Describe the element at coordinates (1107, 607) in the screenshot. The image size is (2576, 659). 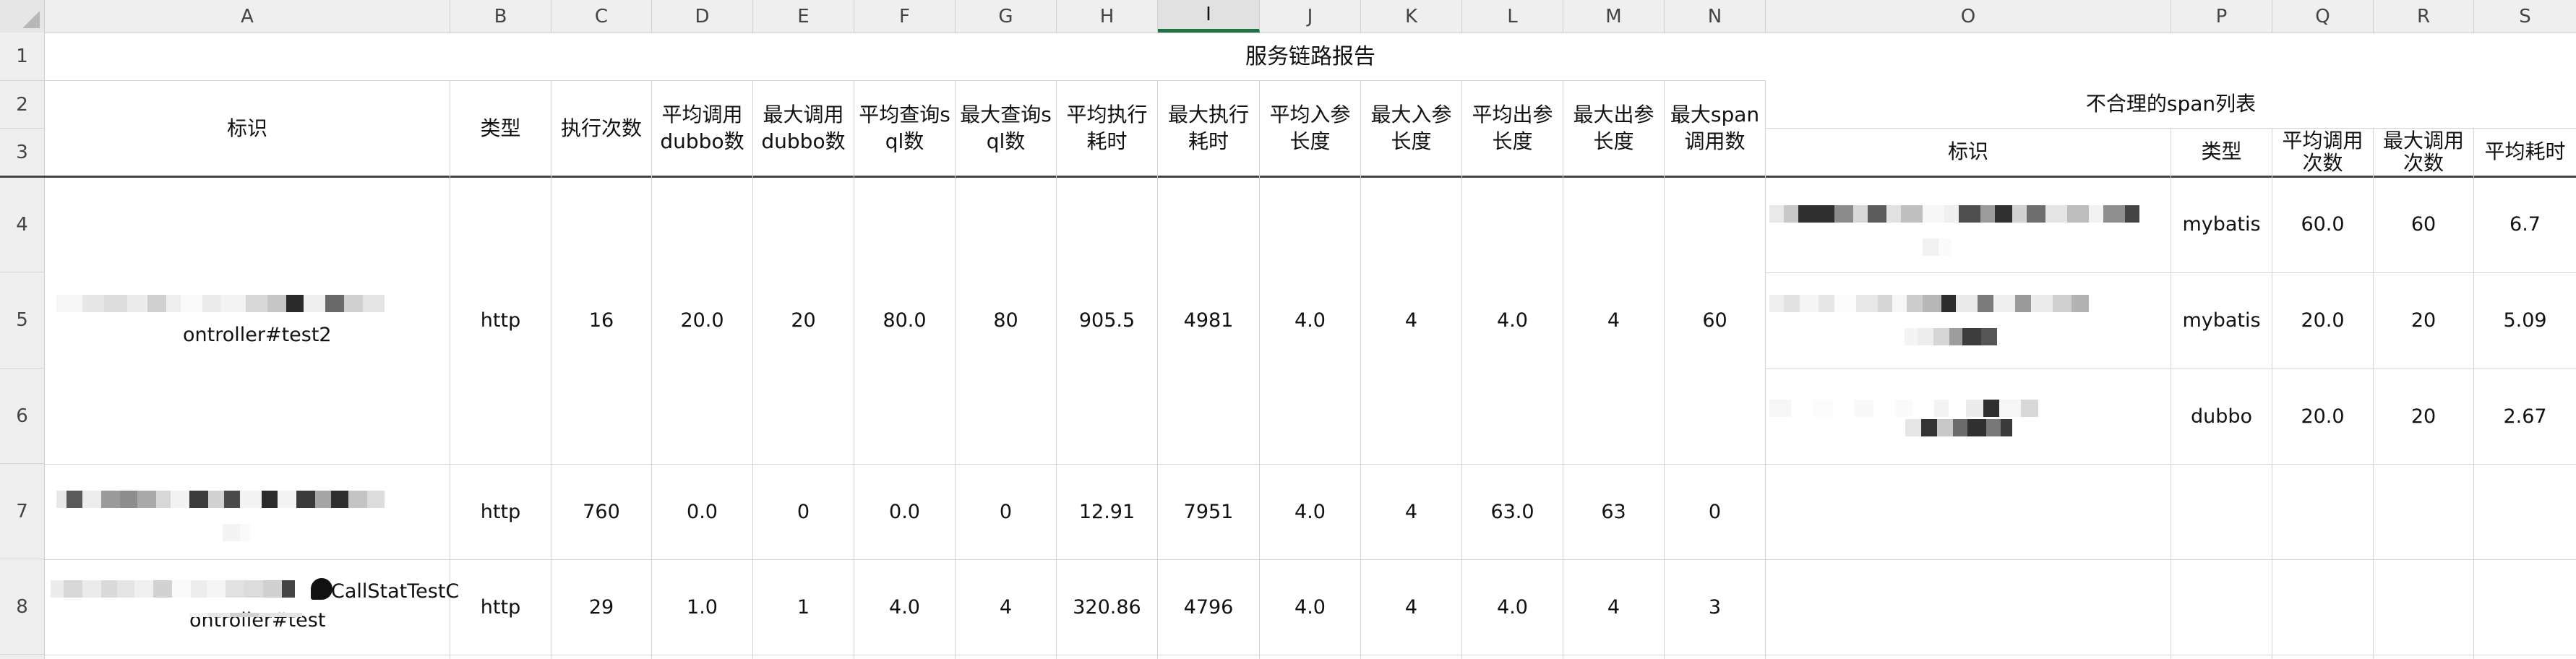
I see `record-3-avg-time: 320.86` at that location.